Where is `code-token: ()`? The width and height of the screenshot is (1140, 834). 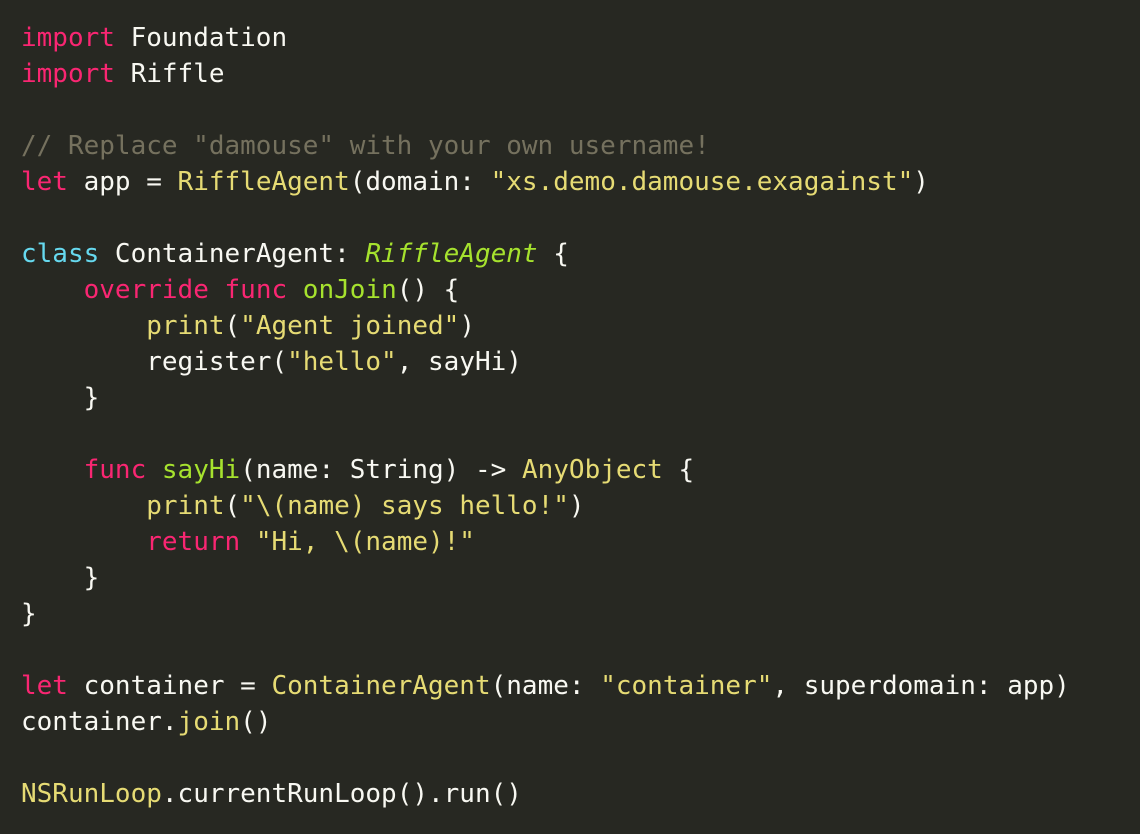
code-token: () is located at coordinates (256, 722).